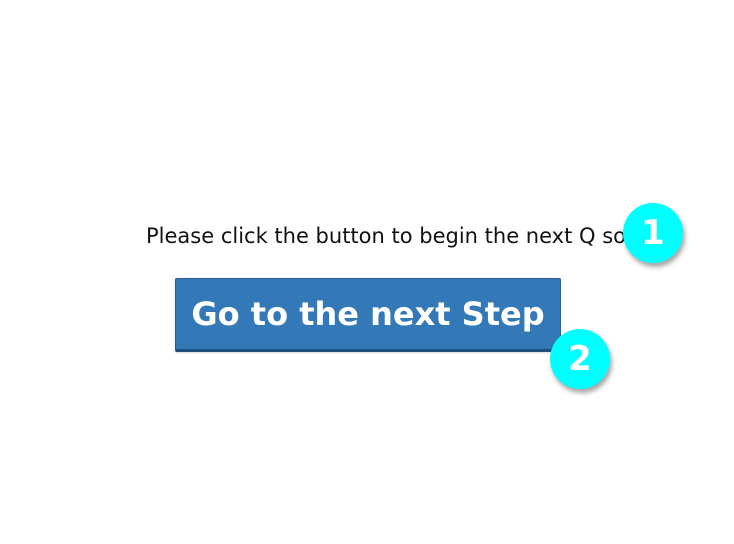 The image size is (734, 544). I want to click on annotation-marker-2: 2, so click(580, 359).